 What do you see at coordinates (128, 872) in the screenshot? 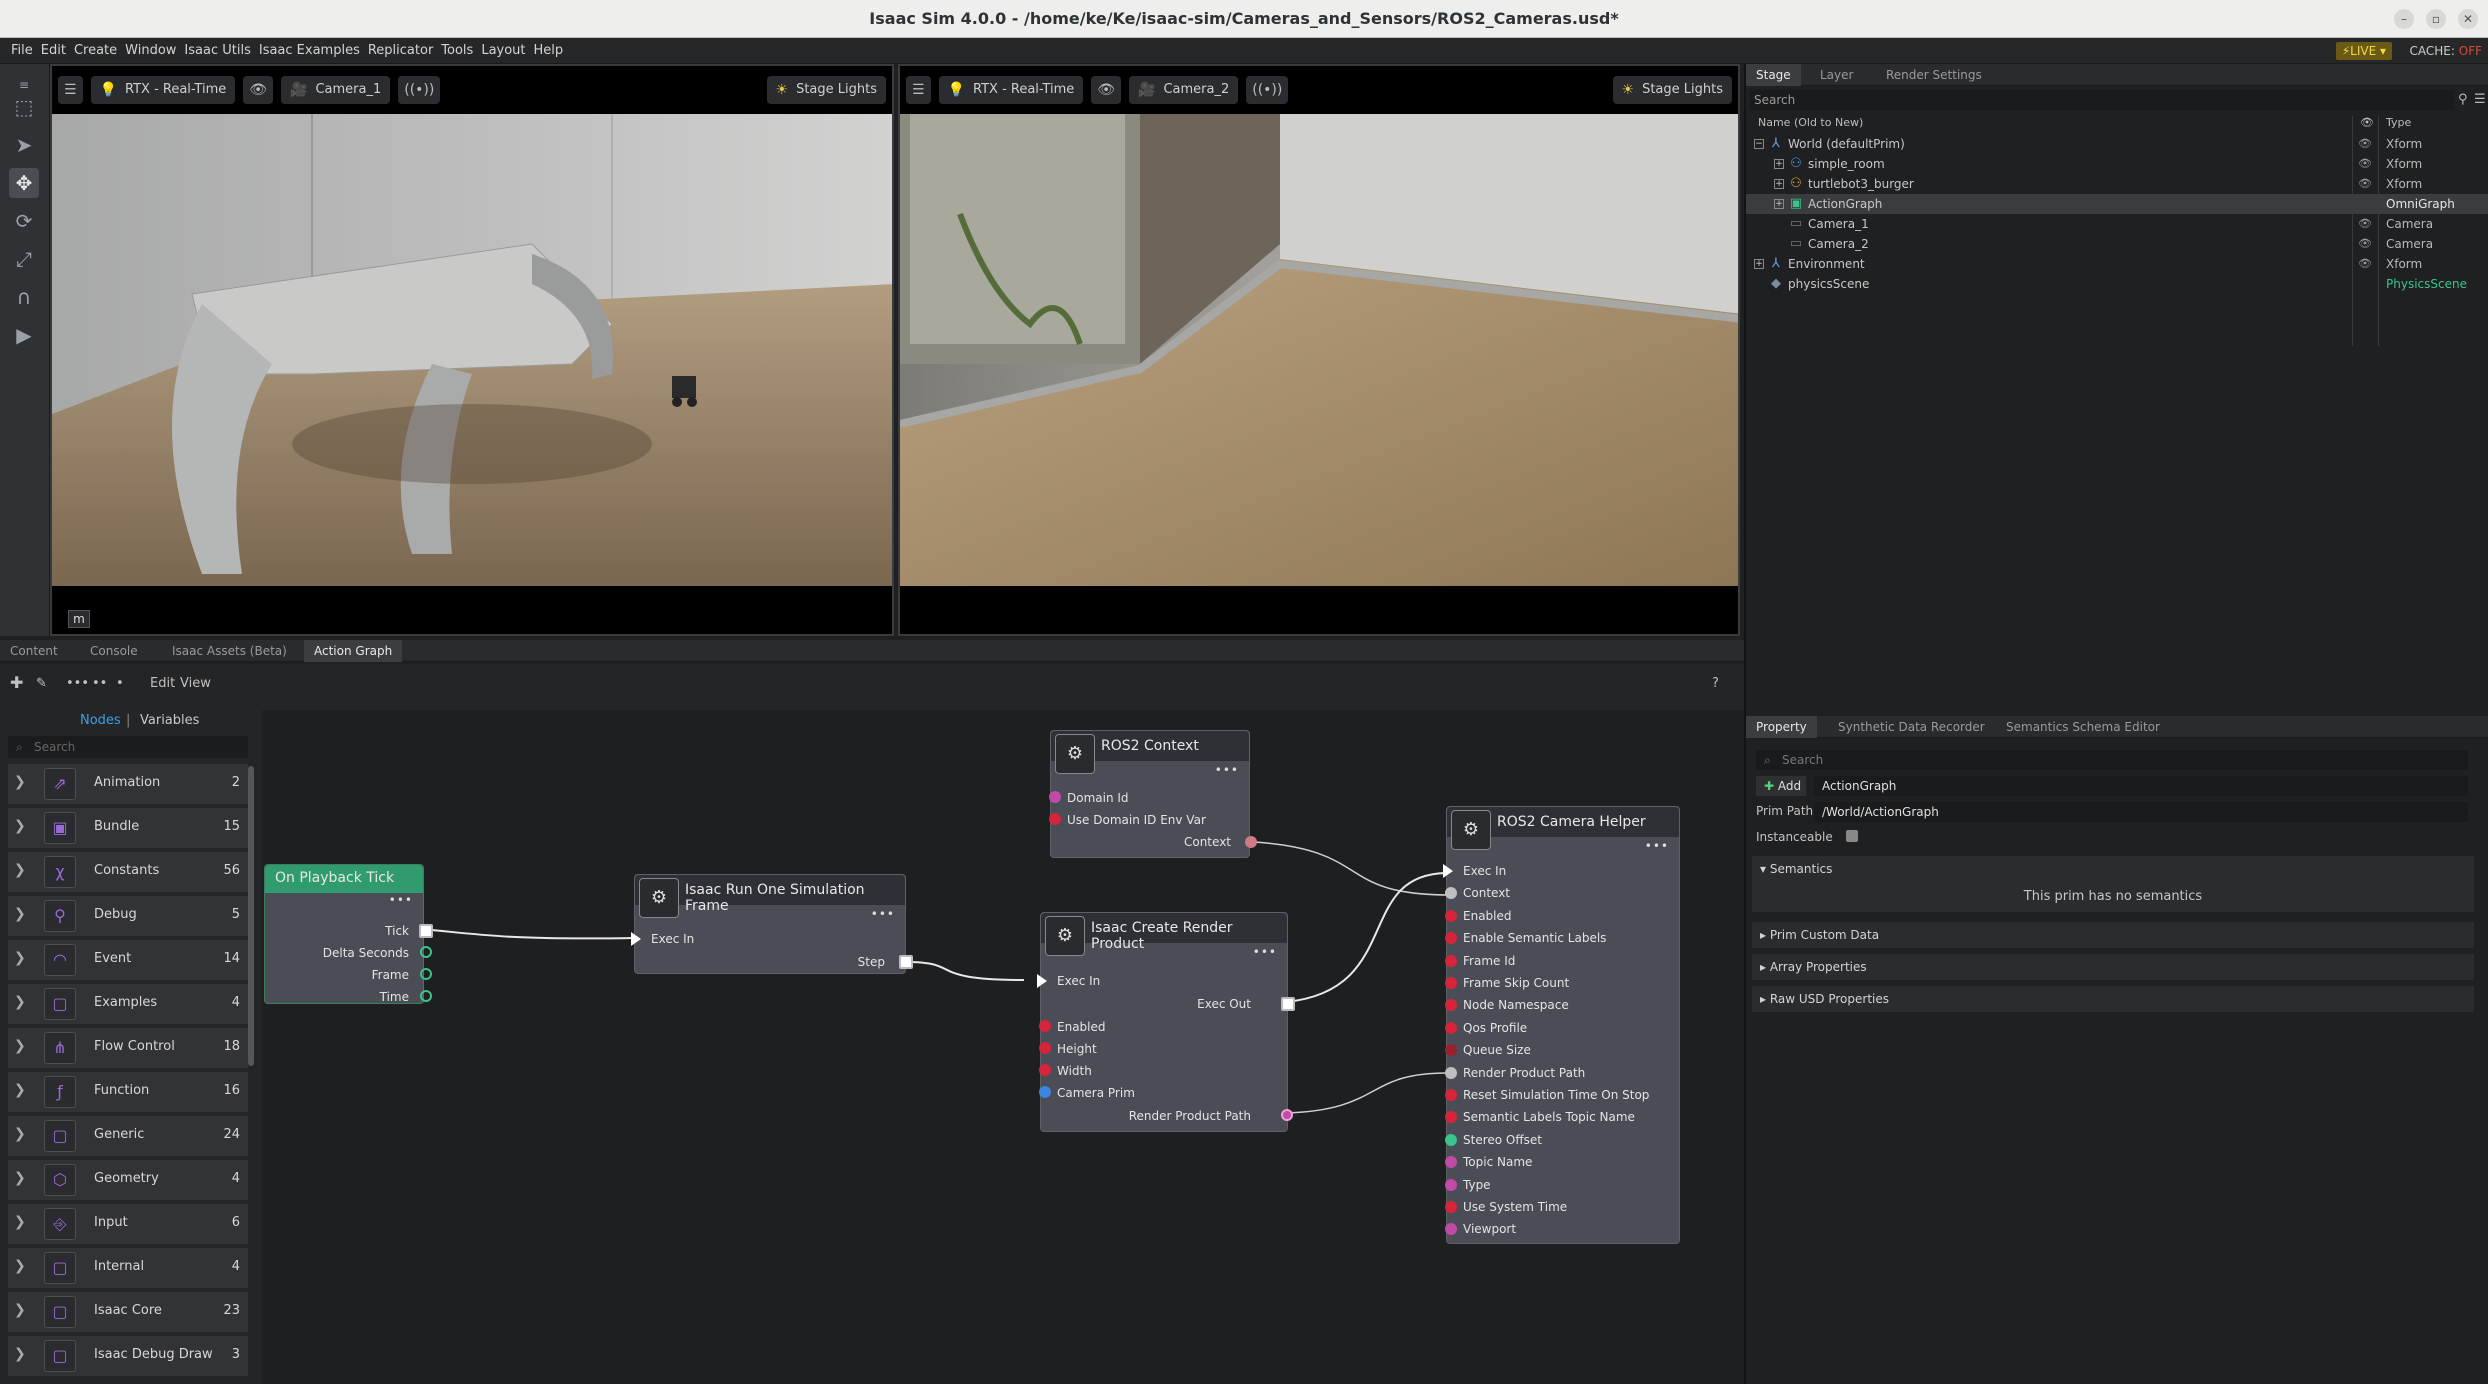
I see `category-item: ❯ χ Constants 56` at bounding box center [128, 872].